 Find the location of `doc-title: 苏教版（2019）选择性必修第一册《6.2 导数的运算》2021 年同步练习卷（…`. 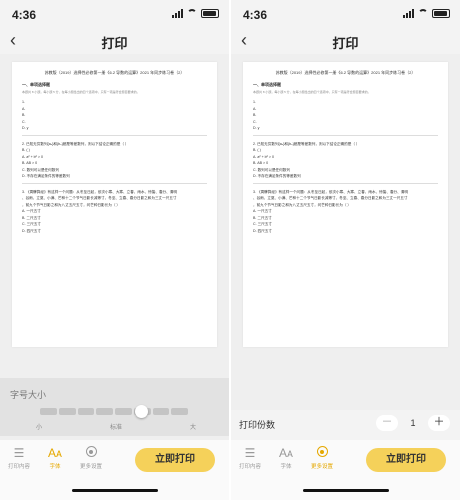

doc-title: 苏教版（2019）选择性必修第一册《6.2 导数的运算》2021 年同步练习卷（… is located at coordinates (114, 72).